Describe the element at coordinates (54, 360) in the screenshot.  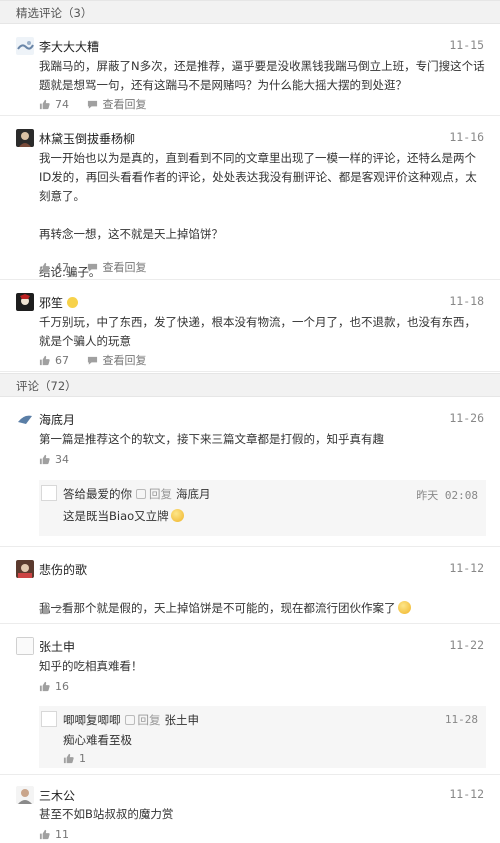
I see `like-button: 67` at that location.